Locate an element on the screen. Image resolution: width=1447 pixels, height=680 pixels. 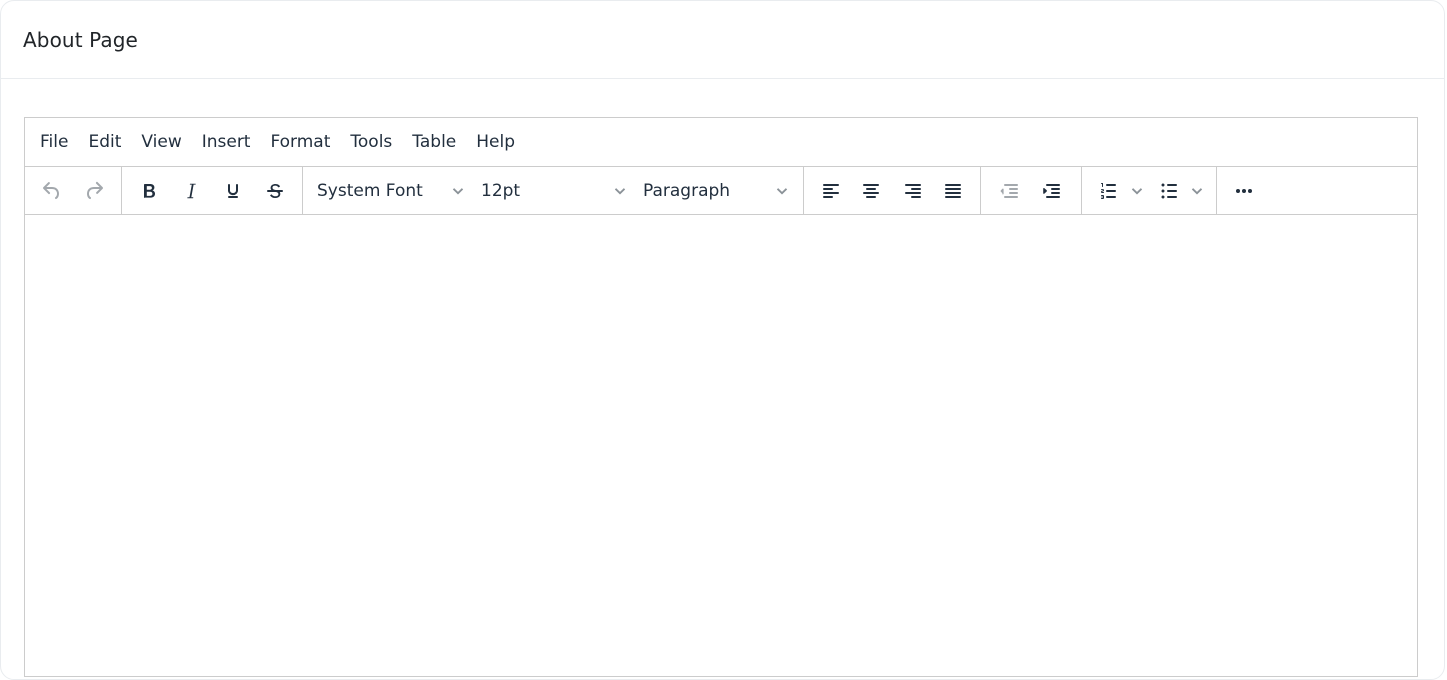
bullet-list-split-button is located at coordinates (1180, 191).